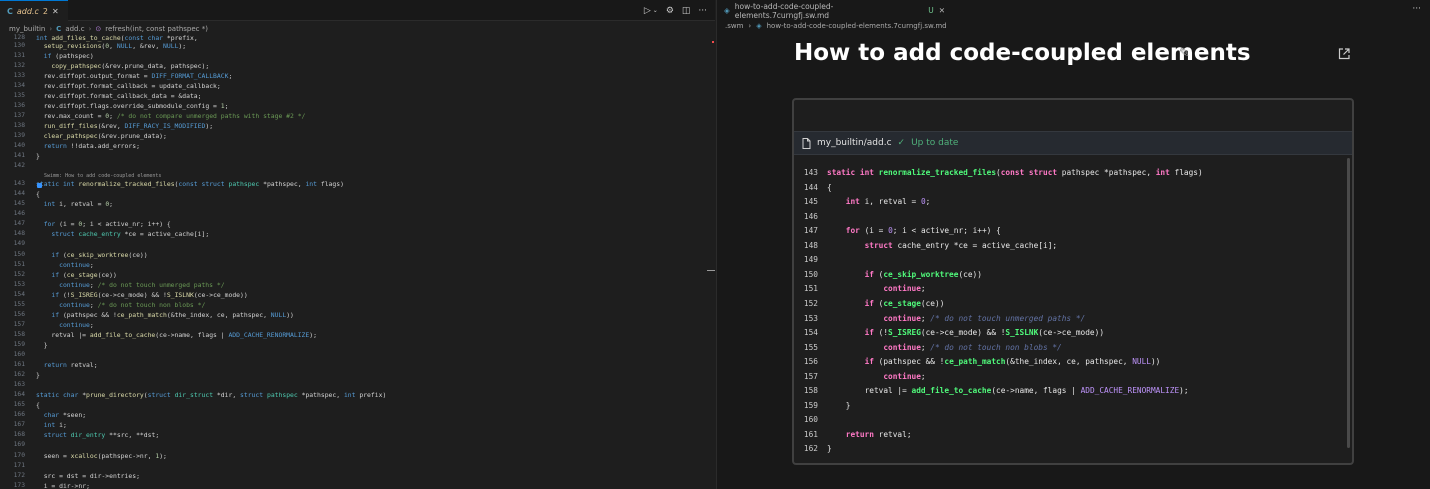 This screenshot has height=489, width=1430. I want to click on code-line: i = dir->nr;, so click(66, 485).